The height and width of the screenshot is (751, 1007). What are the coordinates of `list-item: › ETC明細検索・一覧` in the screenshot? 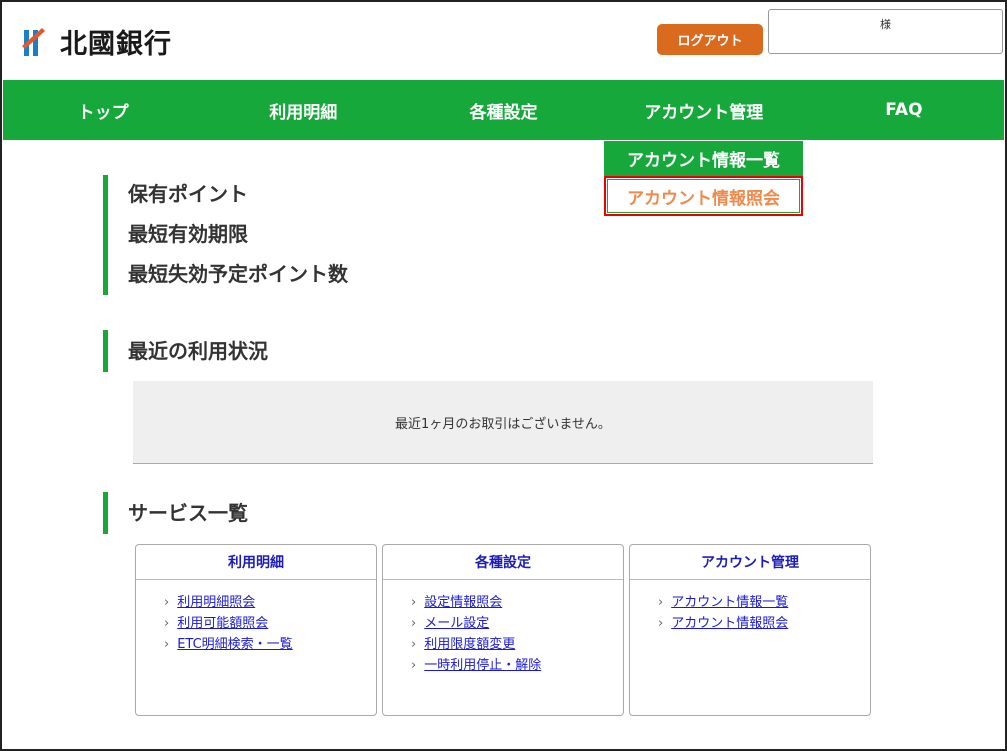 It's located at (270, 644).